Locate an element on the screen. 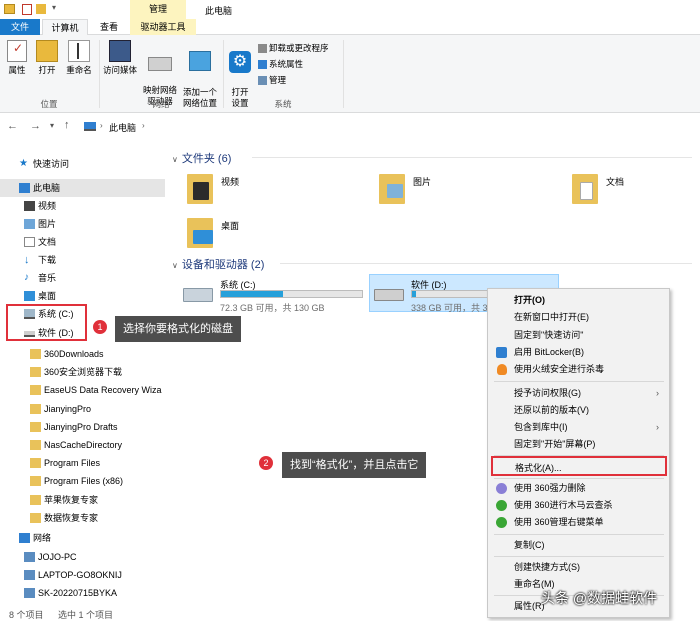 The height and width of the screenshot is (621, 700). nav-label: NasCacheDirectory is located at coordinates (83, 445).